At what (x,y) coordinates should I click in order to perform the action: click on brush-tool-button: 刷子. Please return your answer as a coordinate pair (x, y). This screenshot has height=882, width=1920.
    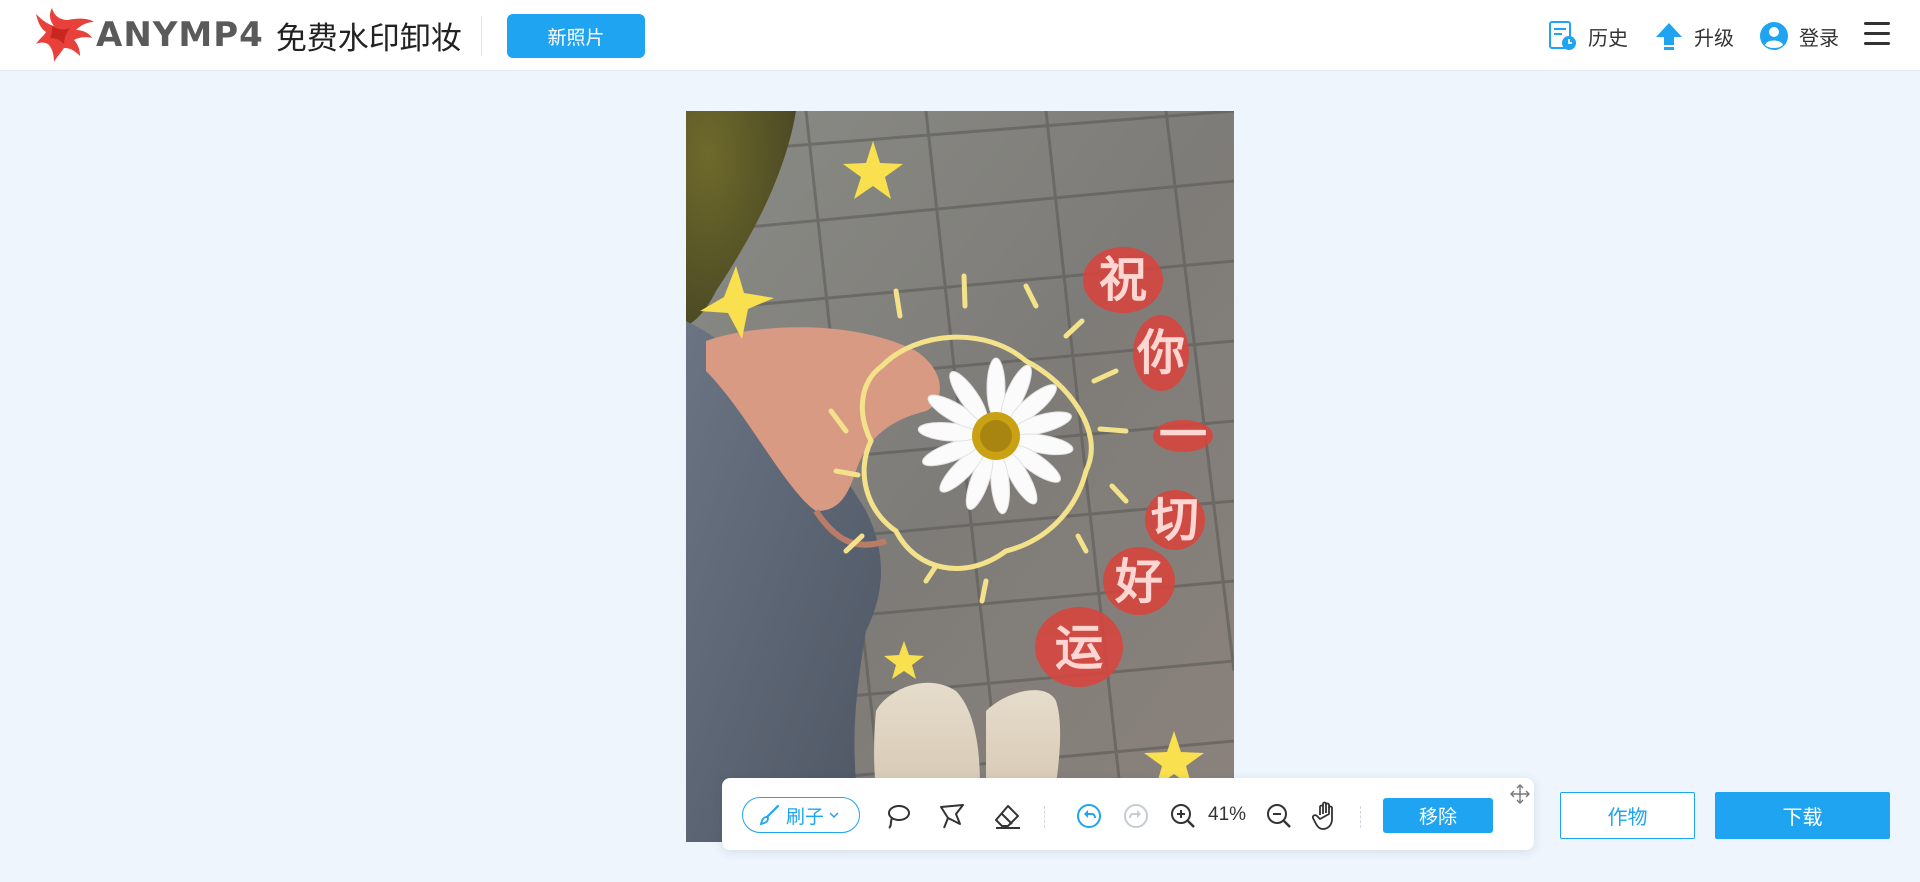
    Looking at the image, I should click on (801, 815).